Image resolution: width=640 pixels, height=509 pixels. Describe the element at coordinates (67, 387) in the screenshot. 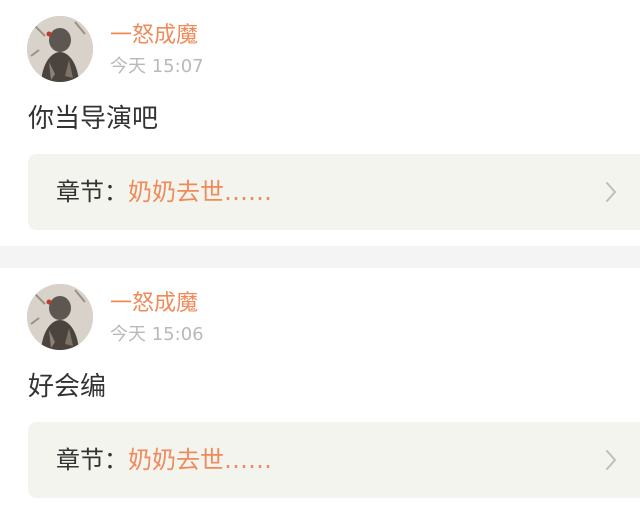

I see `comment-text: 好会编` at that location.